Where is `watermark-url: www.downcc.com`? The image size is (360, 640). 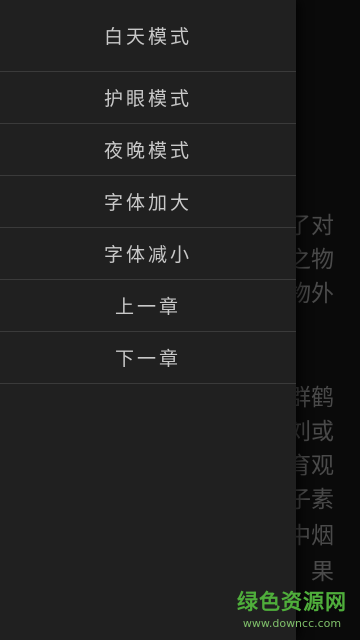 watermark-url: www.downcc.com is located at coordinates (292, 623).